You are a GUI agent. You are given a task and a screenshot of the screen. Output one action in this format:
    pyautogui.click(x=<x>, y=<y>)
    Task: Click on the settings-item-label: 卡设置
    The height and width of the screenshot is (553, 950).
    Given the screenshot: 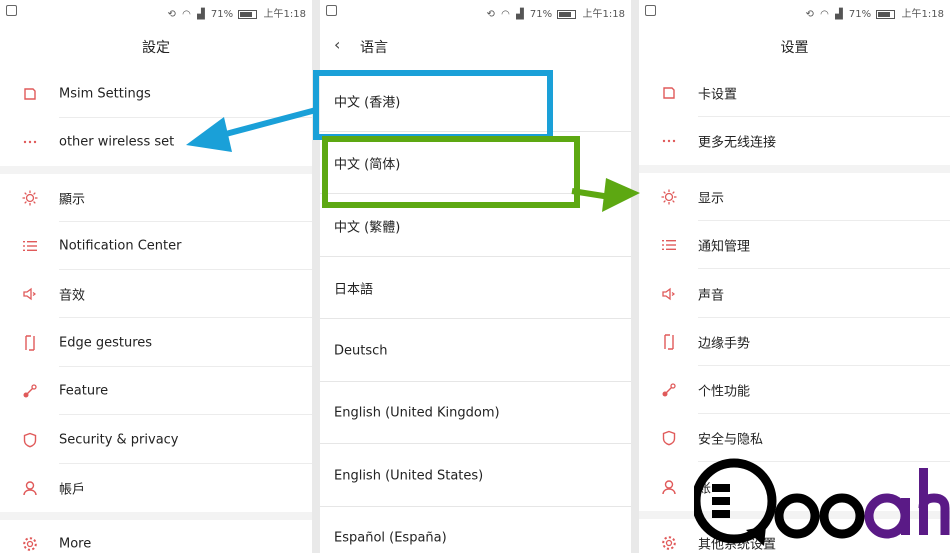 What is the action you would take?
    pyautogui.click(x=718, y=95)
    